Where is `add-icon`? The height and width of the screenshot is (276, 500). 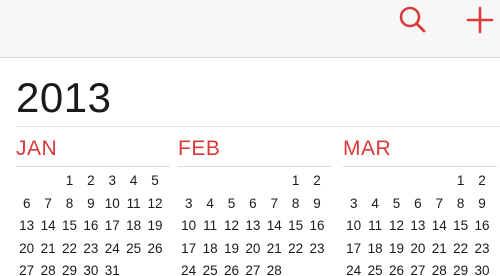 add-icon is located at coordinates (480, 20).